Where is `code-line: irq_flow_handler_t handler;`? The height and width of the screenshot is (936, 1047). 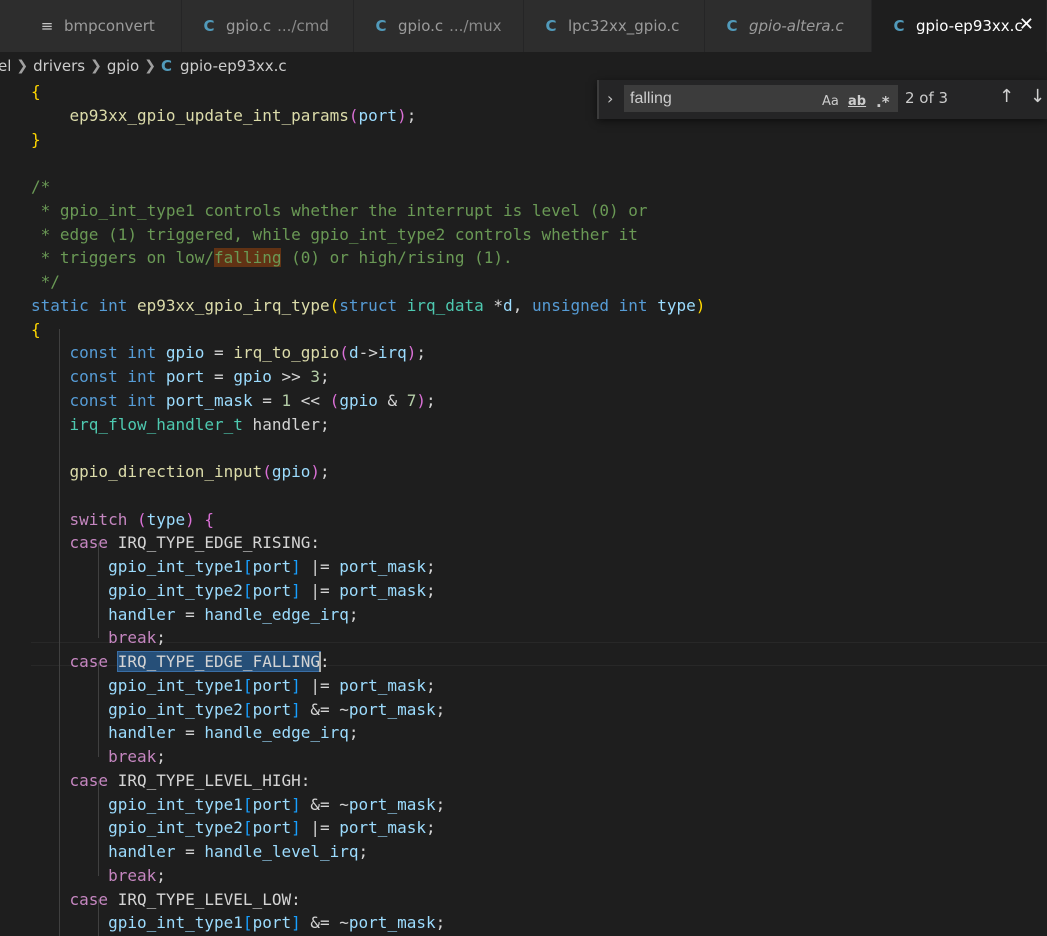
code-line: irq_flow_handler_t handler; is located at coordinates (180, 425).